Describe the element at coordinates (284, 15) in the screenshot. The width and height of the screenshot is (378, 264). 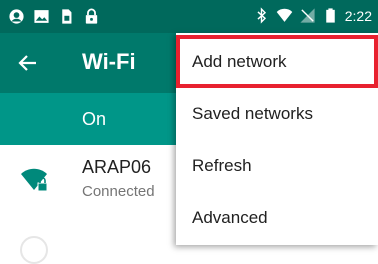
I see `wifi-signal-icon` at that location.